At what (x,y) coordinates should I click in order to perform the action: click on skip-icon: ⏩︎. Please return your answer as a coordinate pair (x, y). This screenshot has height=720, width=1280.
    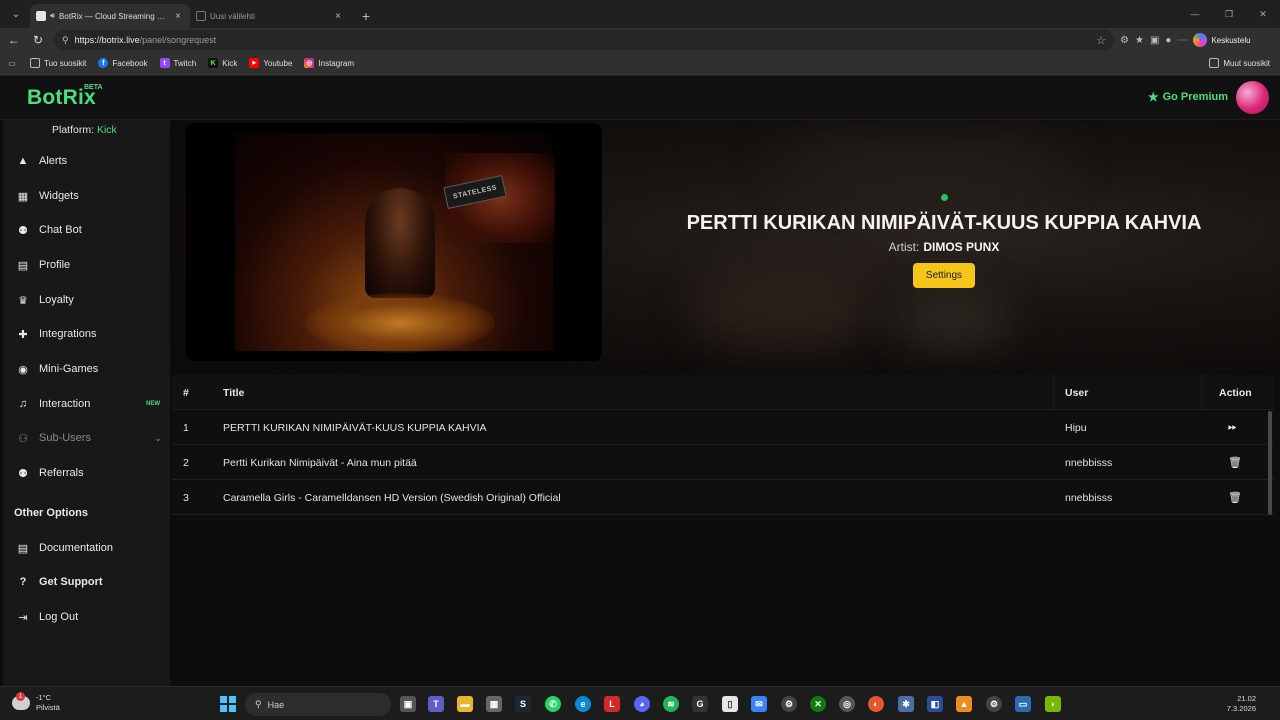
    Looking at the image, I should click on (1232, 427).